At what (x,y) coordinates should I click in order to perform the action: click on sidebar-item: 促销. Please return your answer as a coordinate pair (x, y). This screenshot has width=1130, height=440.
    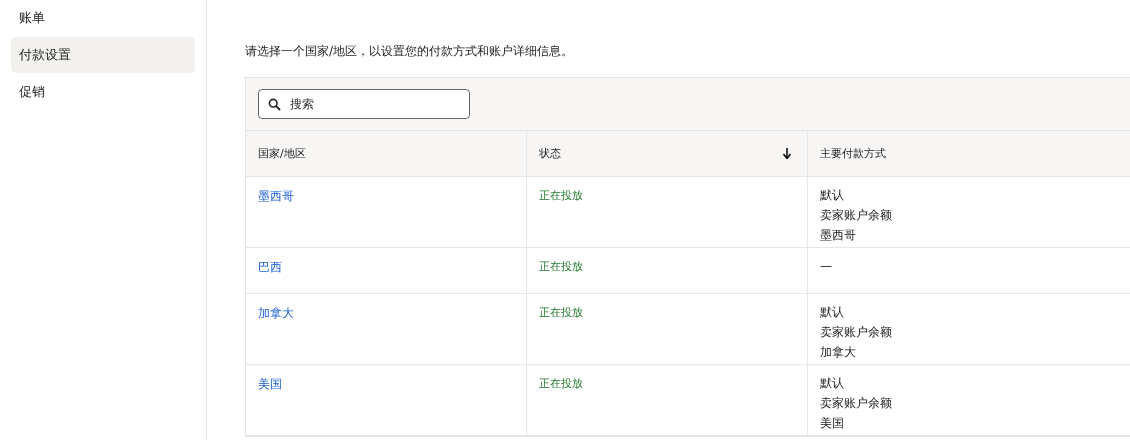
    Looking at the image, I should click on (103, 92).